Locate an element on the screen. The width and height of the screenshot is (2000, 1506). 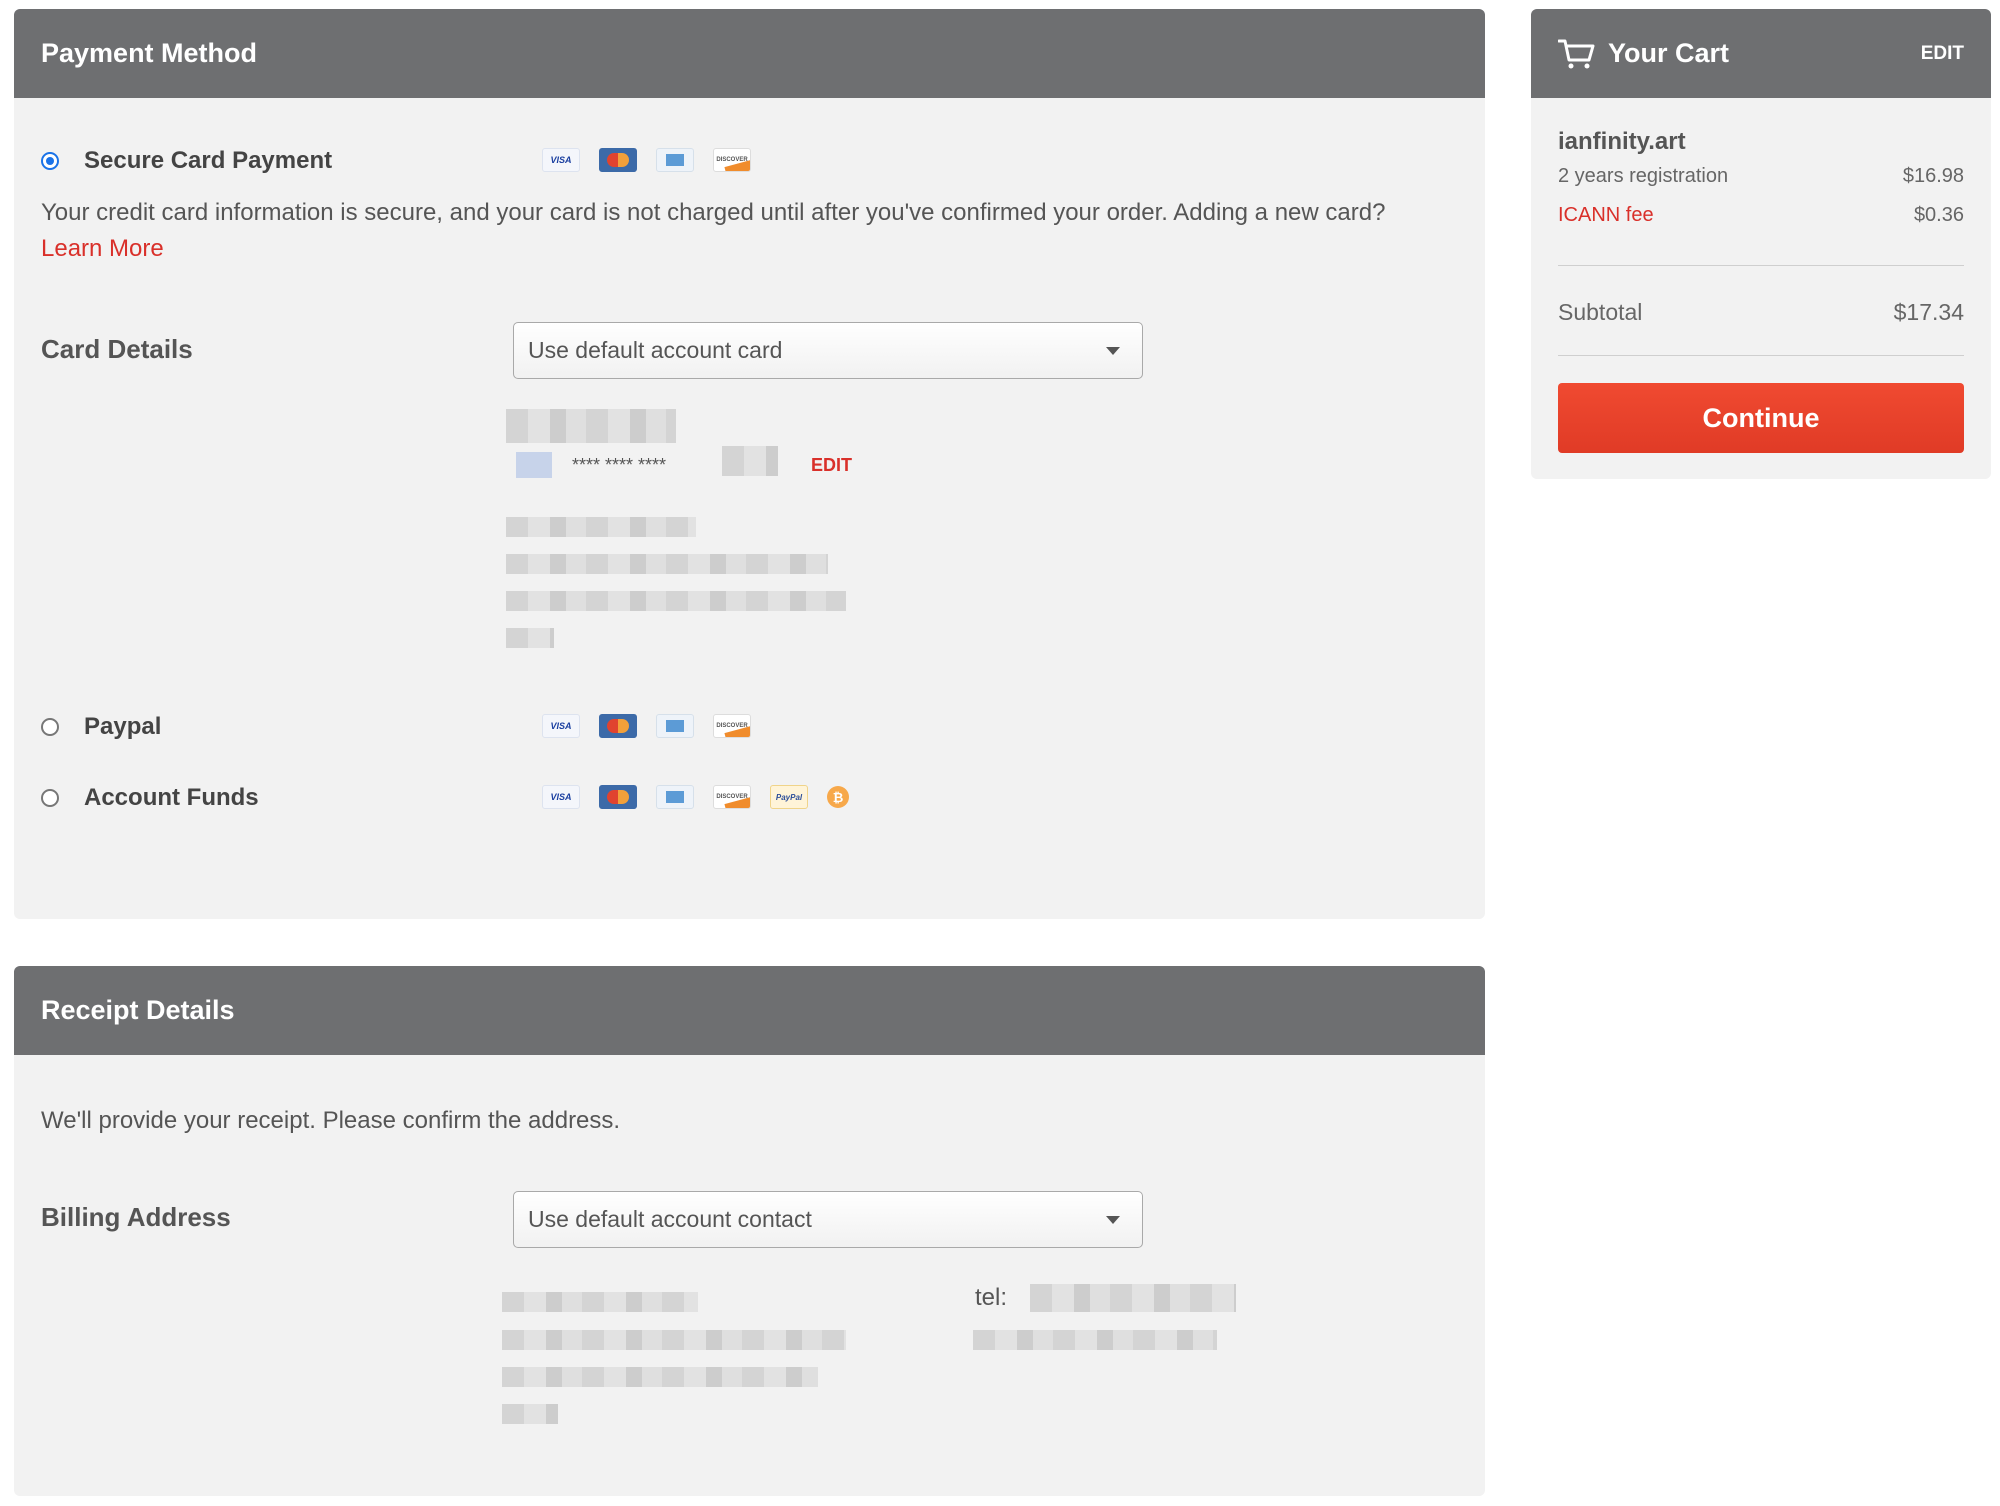
cart-edit-link: EDIT is located at coordinates (1942, 54).